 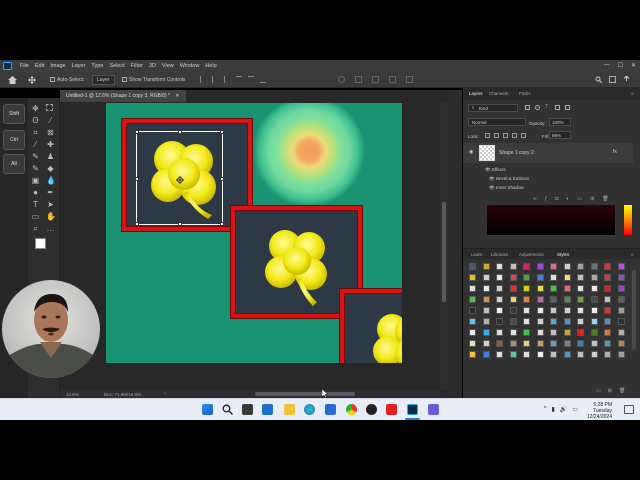 I want to click on fill-field: 89%, so click(x=560, y=135).